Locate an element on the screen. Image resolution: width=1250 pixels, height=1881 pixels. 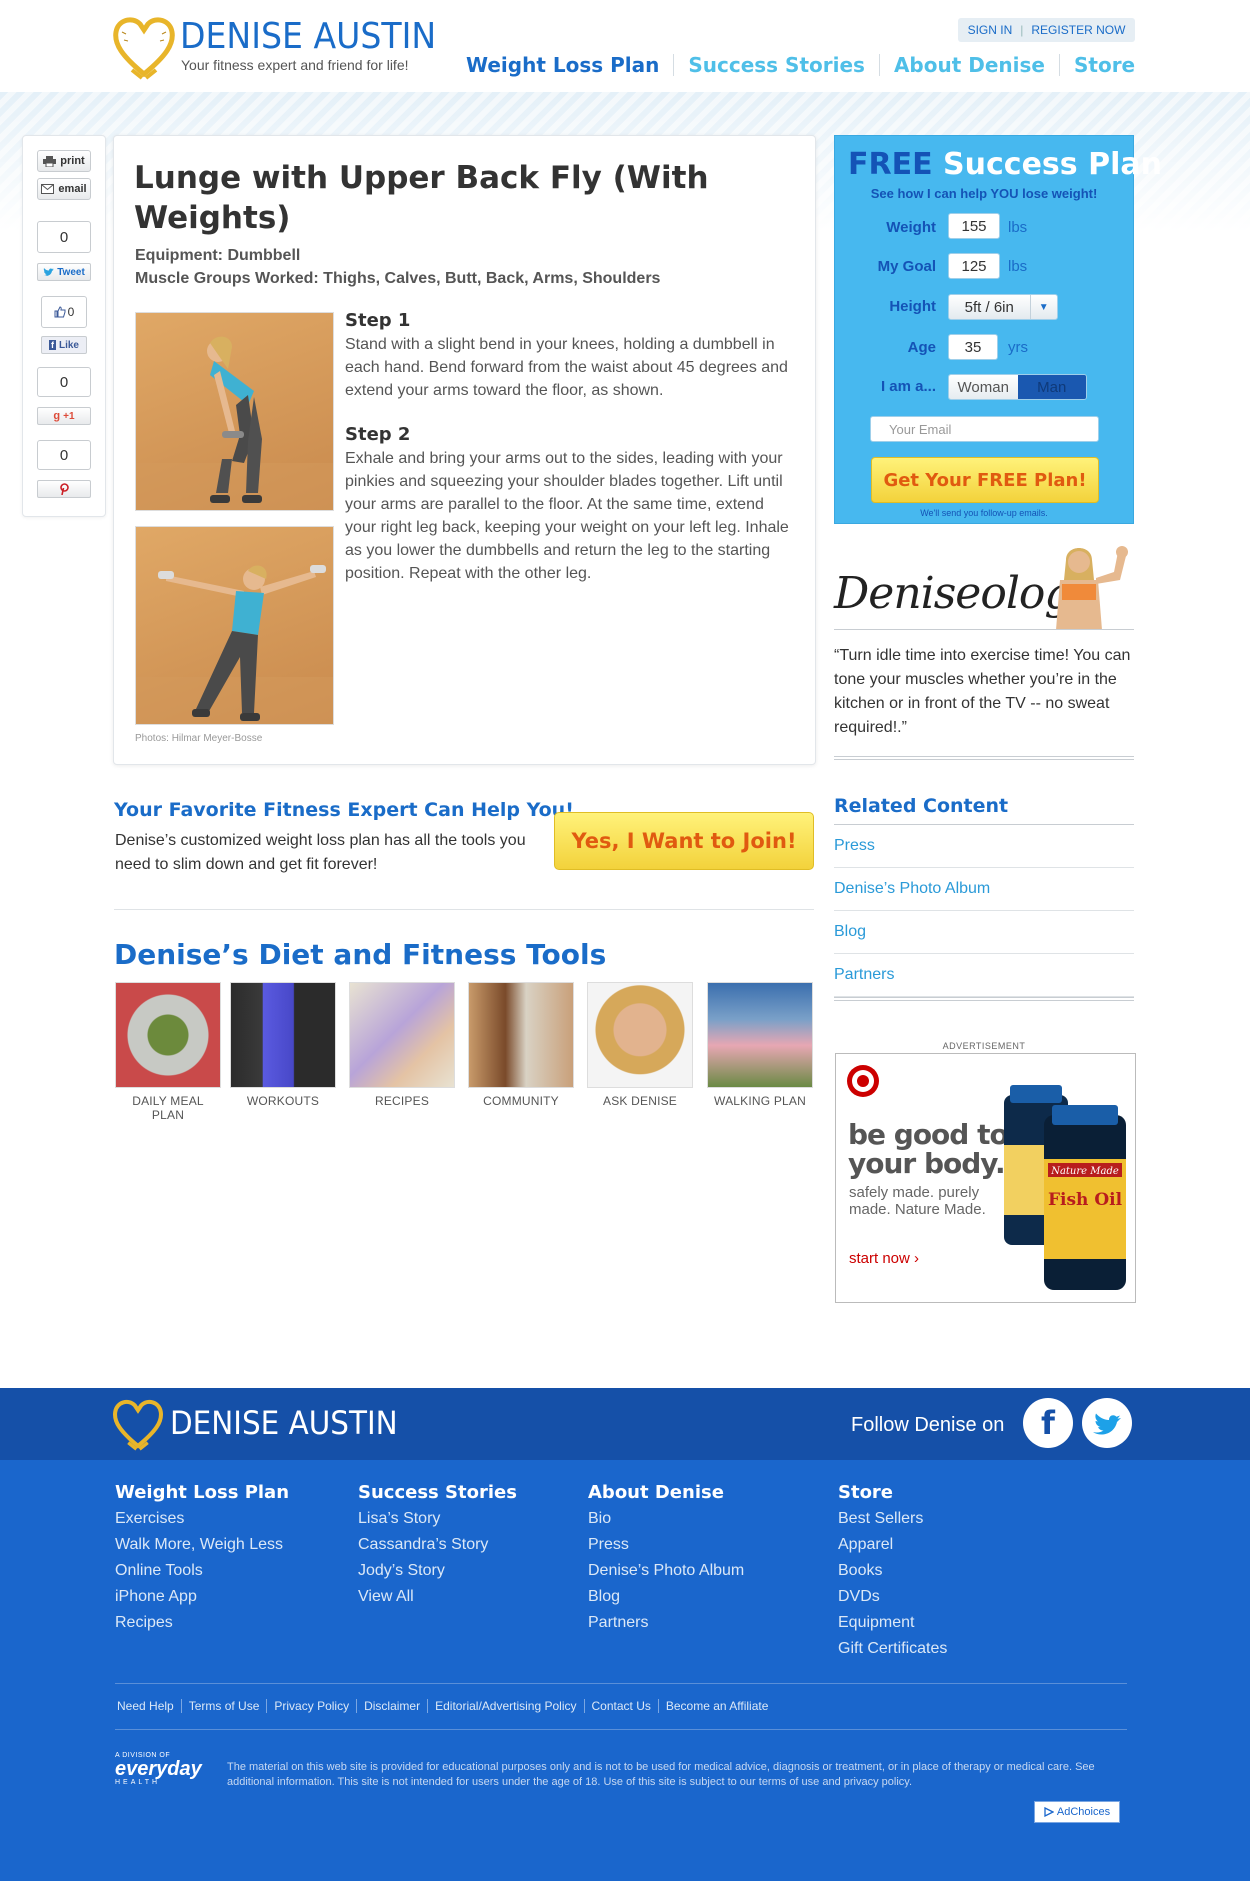
tool-workouts: WORKOUTS is located at coordinates (283, 1045).